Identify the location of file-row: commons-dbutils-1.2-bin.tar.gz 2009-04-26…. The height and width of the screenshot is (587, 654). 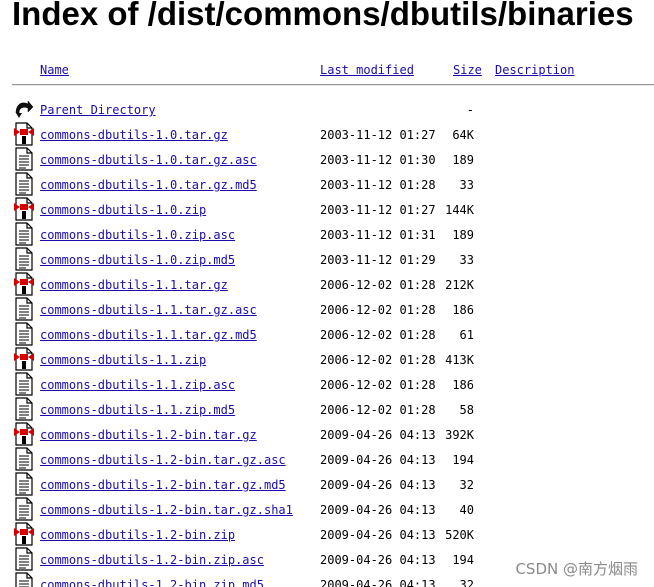
(327, 437).